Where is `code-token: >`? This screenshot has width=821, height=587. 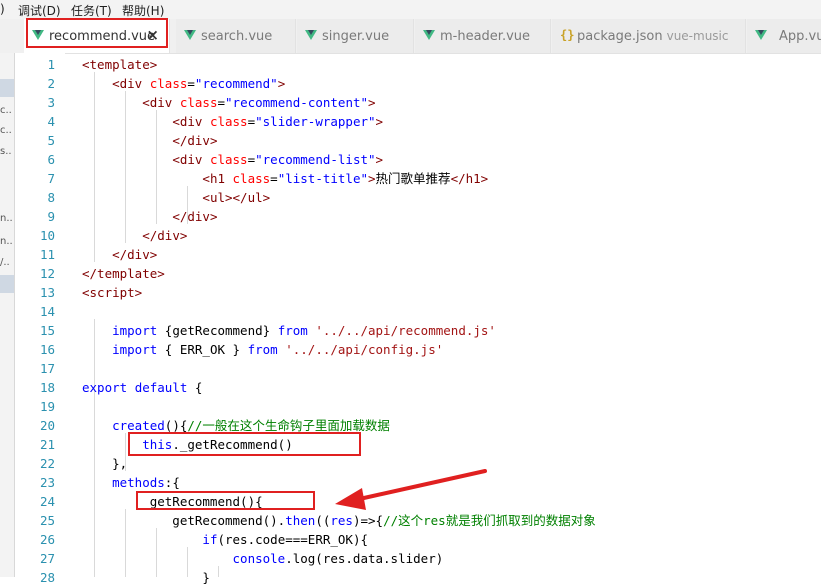 code-token: > is located at coordinates (379, 159).